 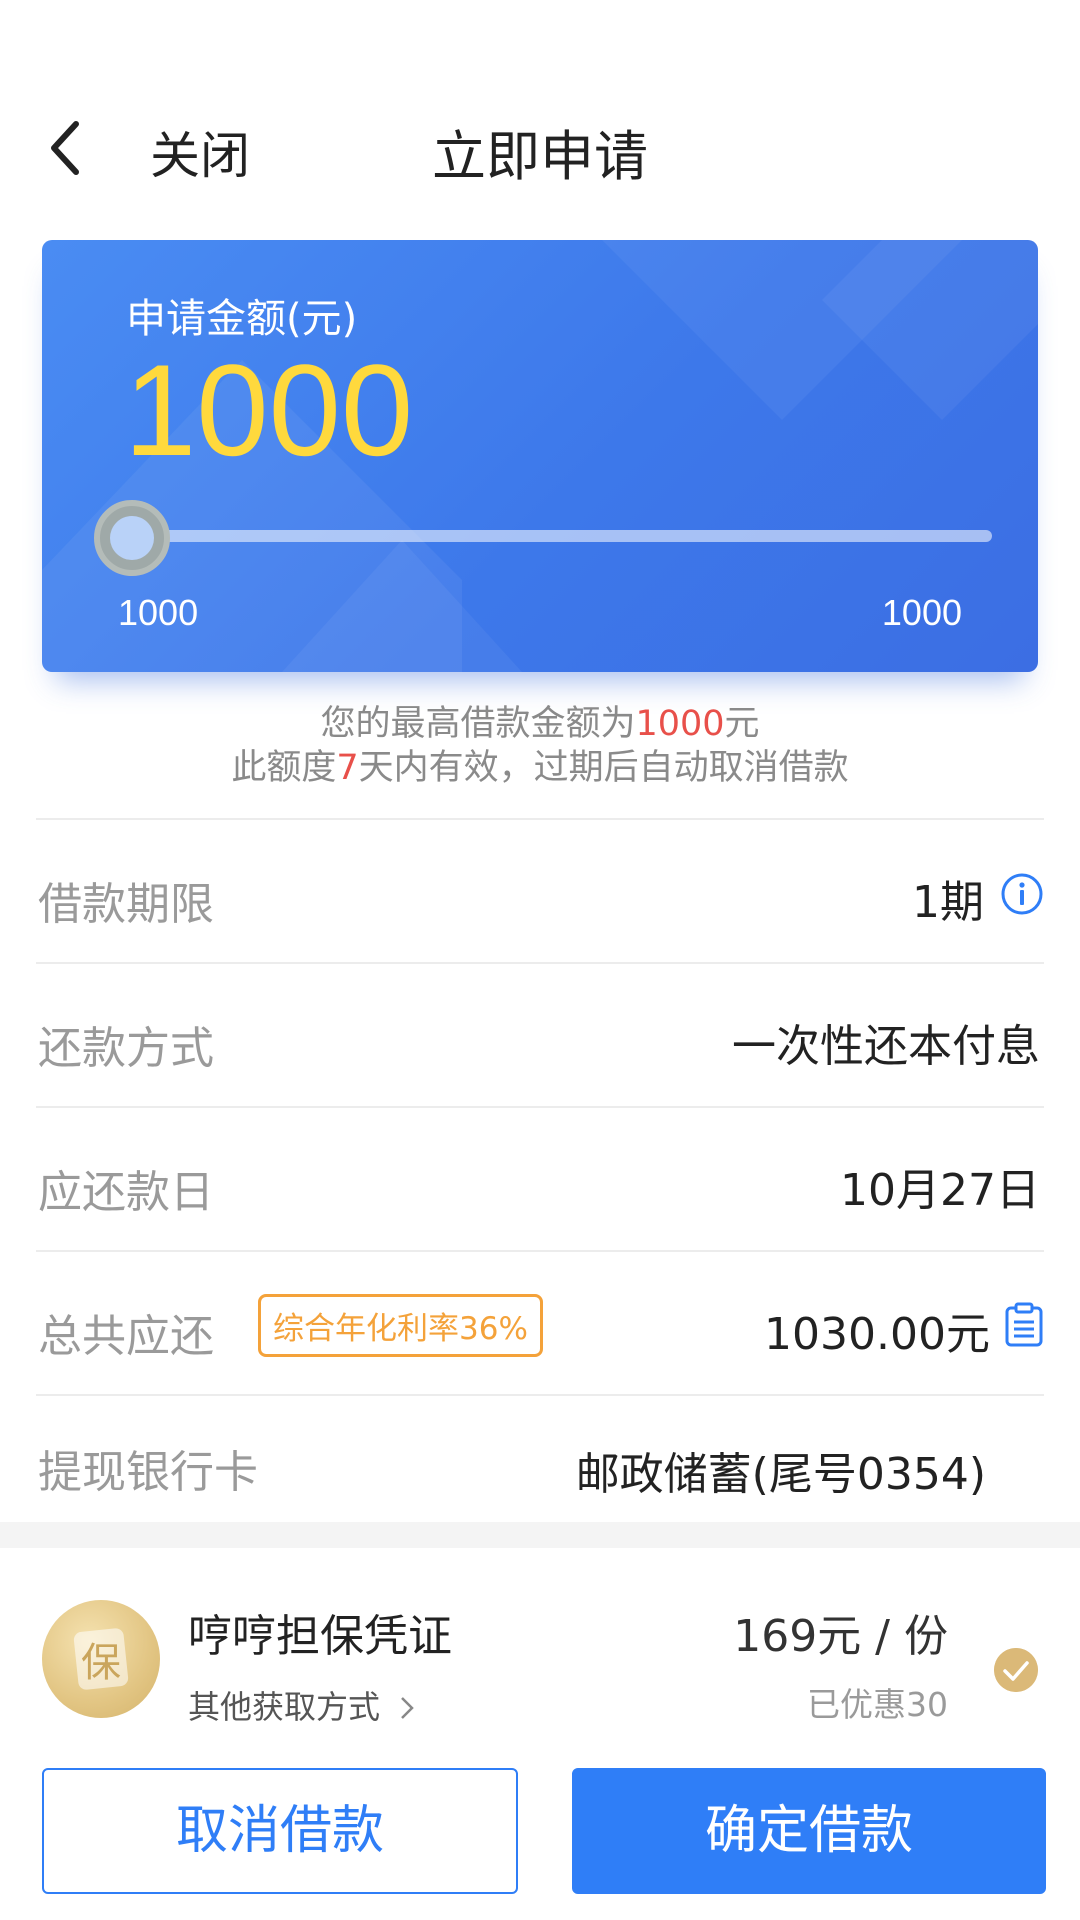 I want to click on slider-max-label: 1000, so click(x=921, y=612).